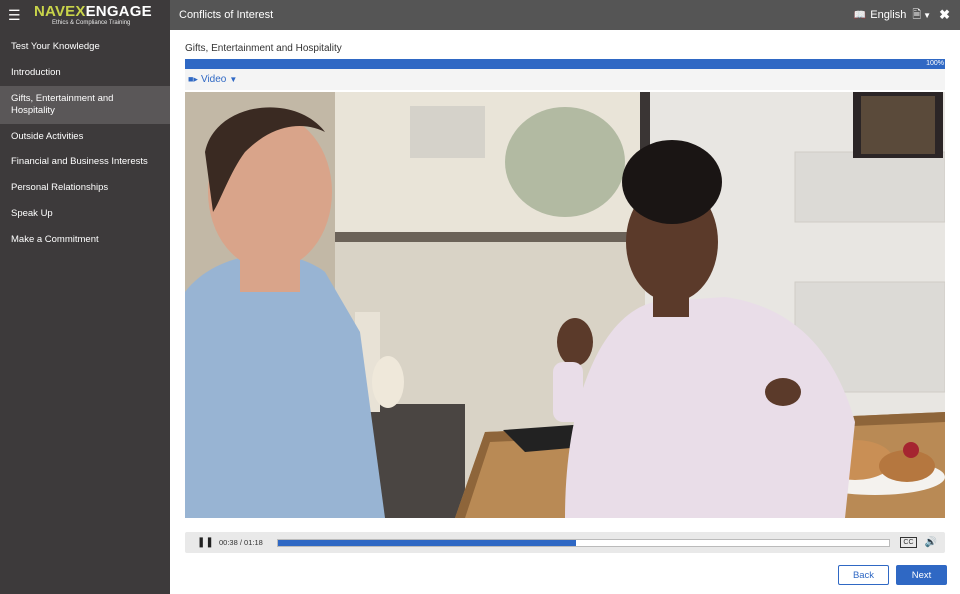 Image resolution: width=960 pixels, height=594 pixels. I want to click on lesson-progress-bar: 100%, so click(565, 64).